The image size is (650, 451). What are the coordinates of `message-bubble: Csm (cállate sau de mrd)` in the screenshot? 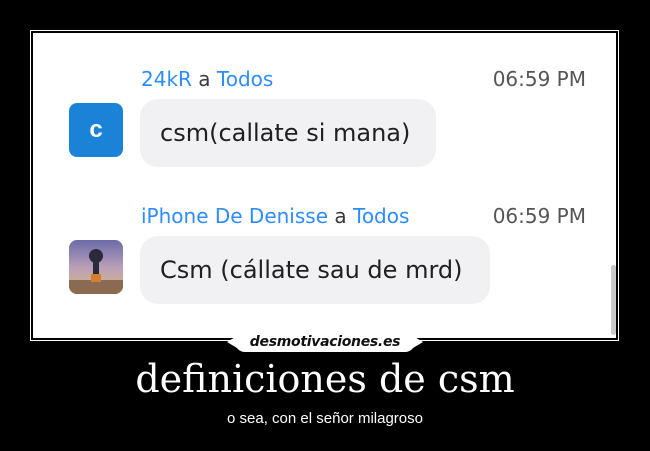 It's located at (315, 270).